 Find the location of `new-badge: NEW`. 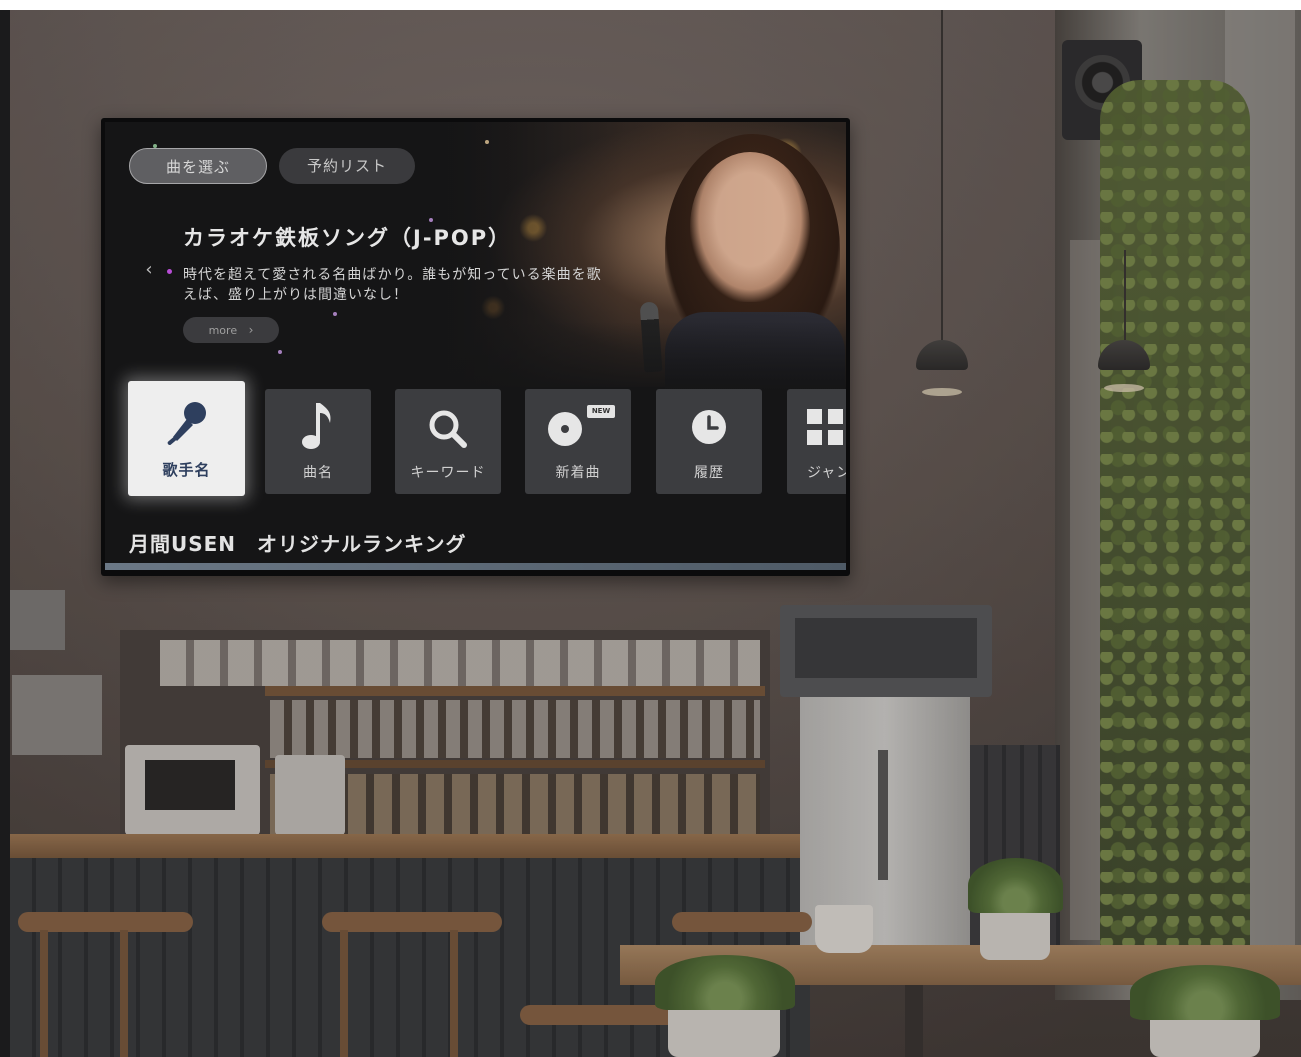

new-badge: NEW is located at coordinates (601, 411).